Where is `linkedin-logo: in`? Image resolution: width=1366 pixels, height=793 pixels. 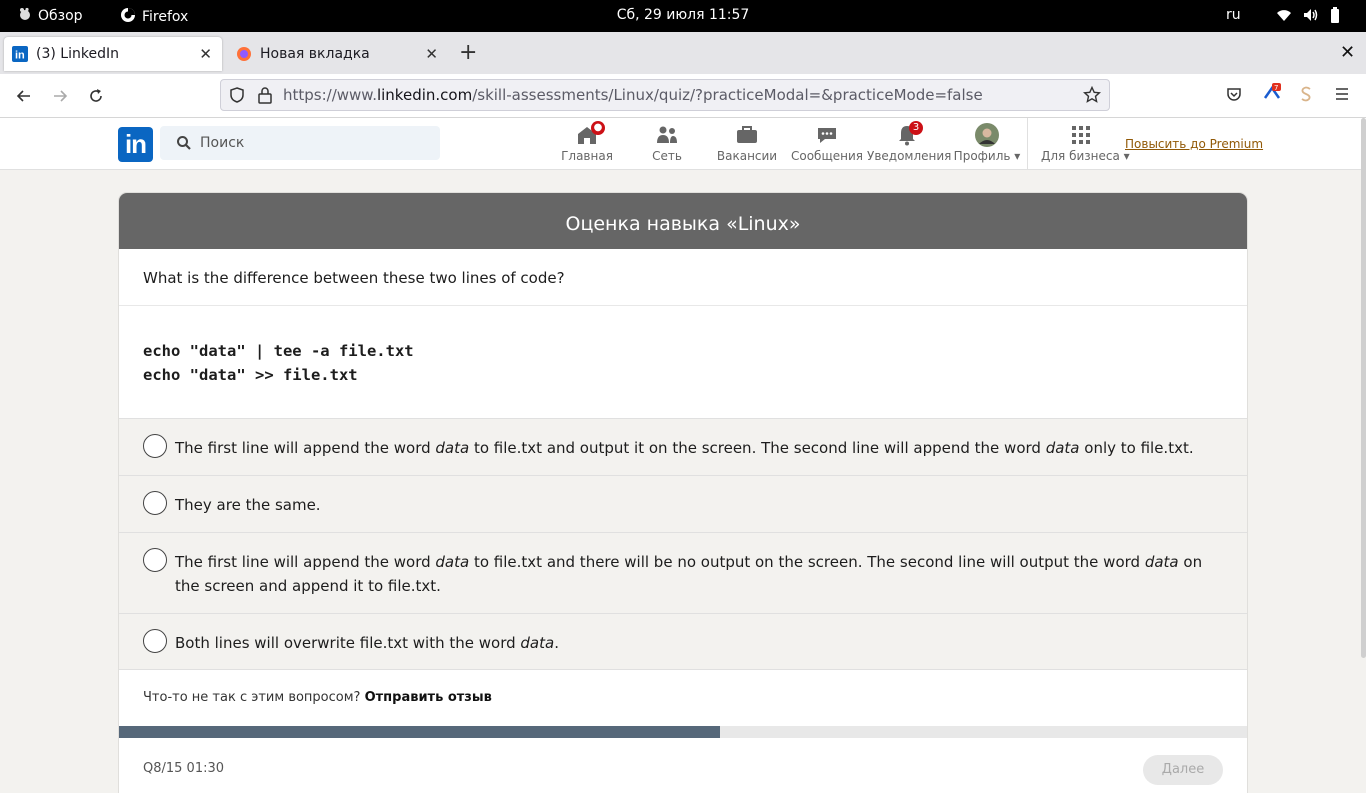
linkedin-logo: in is located at coordinates (135, 144).